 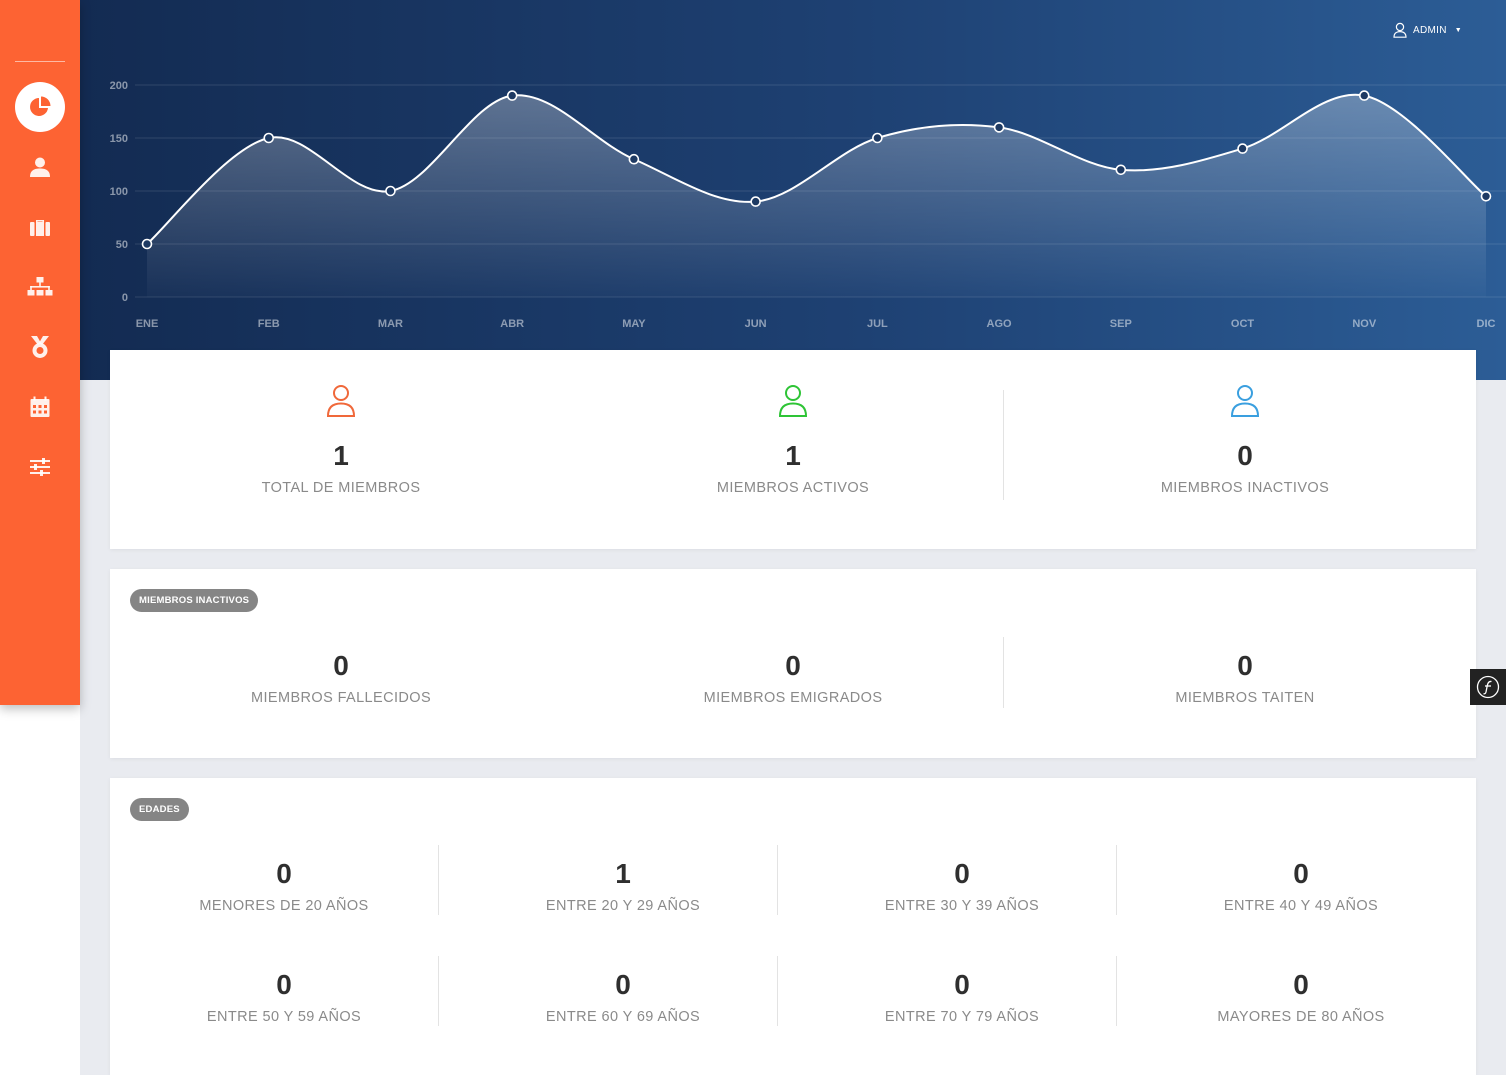 What do you see at coordinates (1000, 324) in the screenshot?
I see `x-tick-label: AGO` at bounding box center [1000, 324].